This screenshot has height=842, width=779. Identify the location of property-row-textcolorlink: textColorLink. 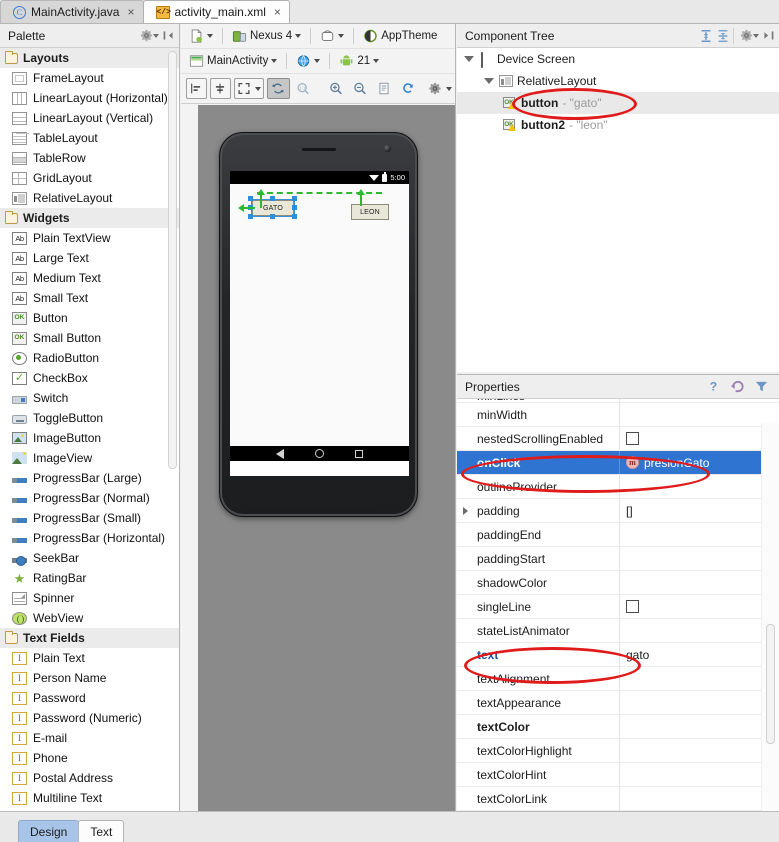
(618, 799).